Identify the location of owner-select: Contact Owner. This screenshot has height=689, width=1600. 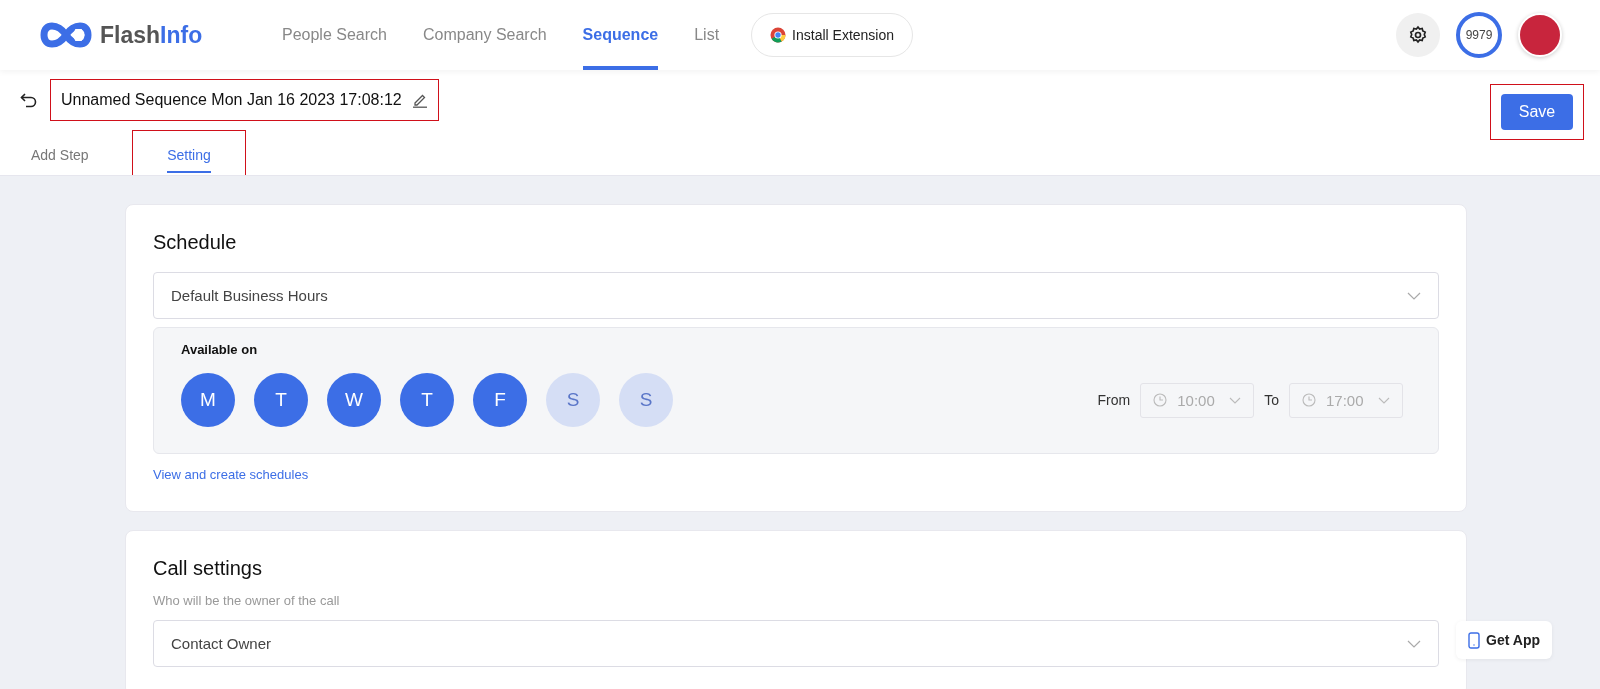
(796, 643).